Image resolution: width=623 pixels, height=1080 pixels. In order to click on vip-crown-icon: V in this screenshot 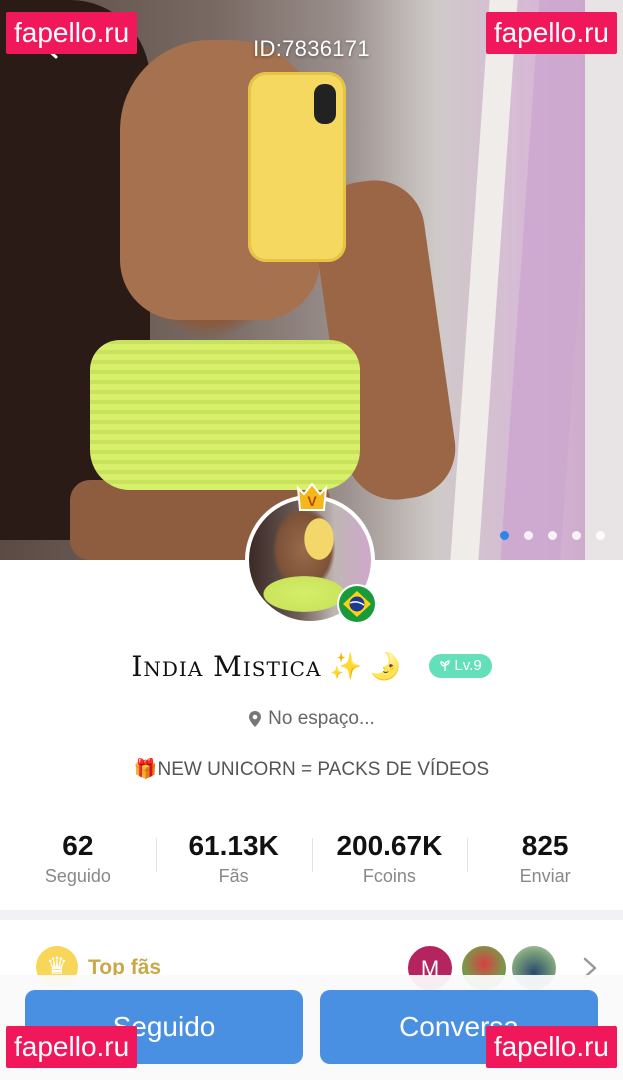, I will do `click(312, 498)`.